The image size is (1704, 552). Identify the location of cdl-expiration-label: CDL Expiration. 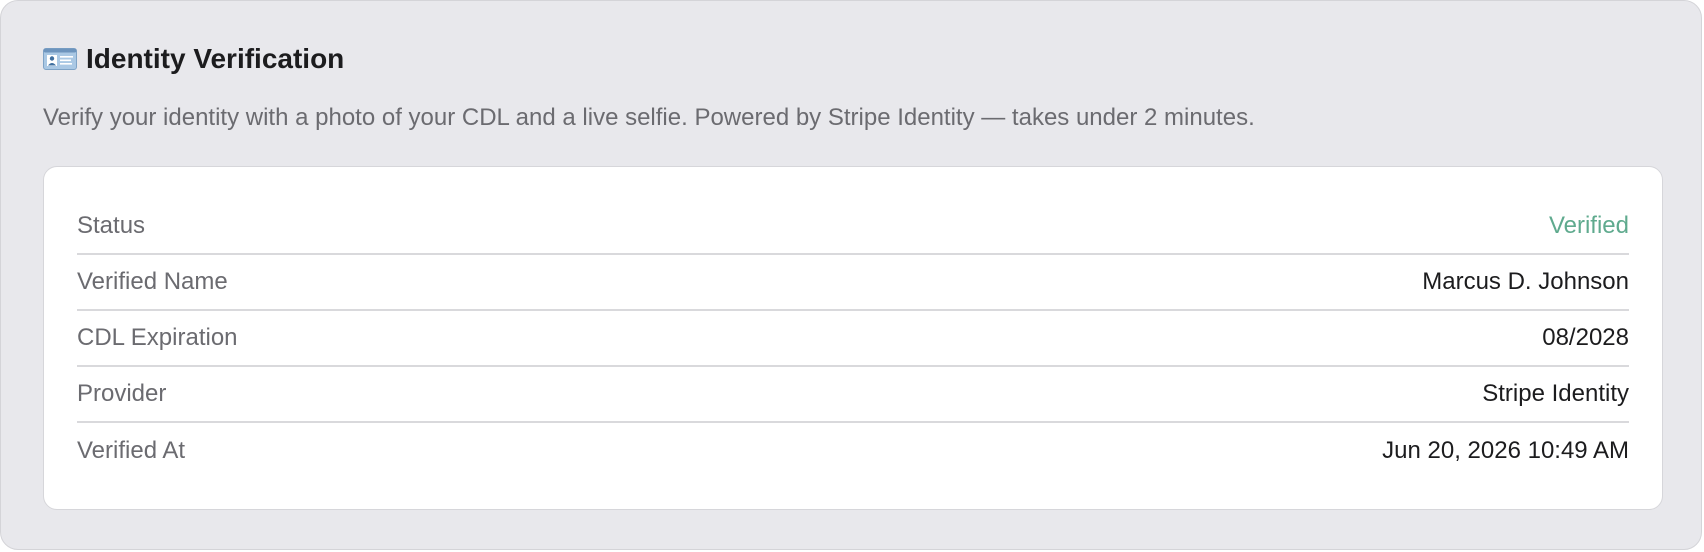
(157, 337).